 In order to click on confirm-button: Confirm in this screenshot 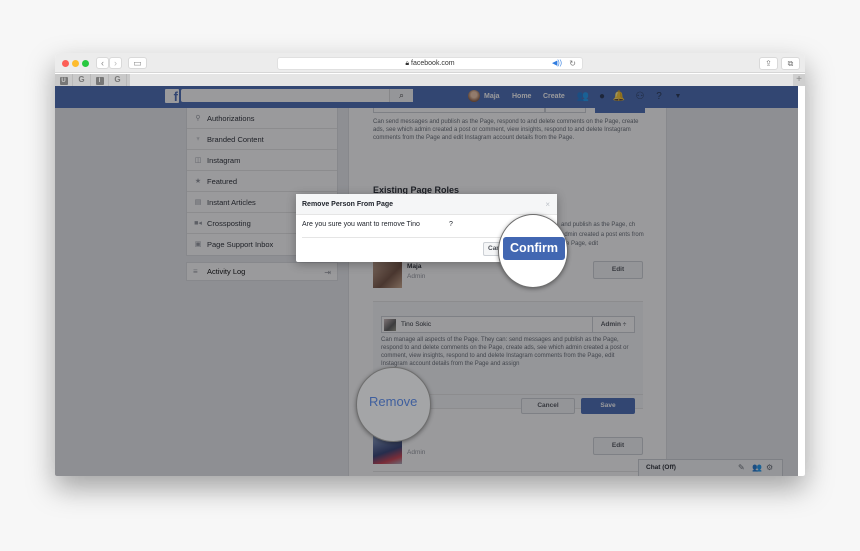, I will do `click(534, 248)`.